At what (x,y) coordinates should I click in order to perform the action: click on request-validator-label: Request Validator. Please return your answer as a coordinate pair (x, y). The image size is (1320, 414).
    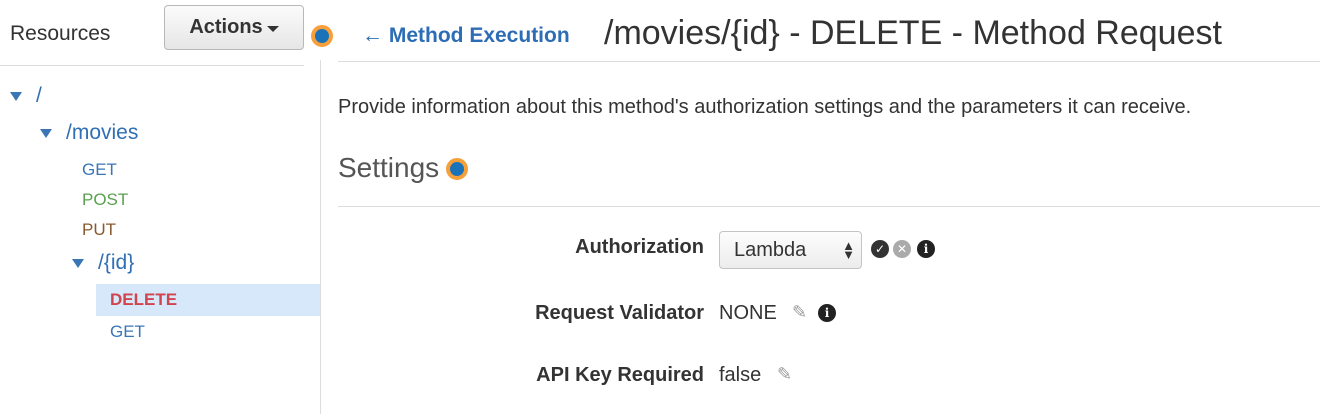
    Looking at the image, I should click on (619, 313).